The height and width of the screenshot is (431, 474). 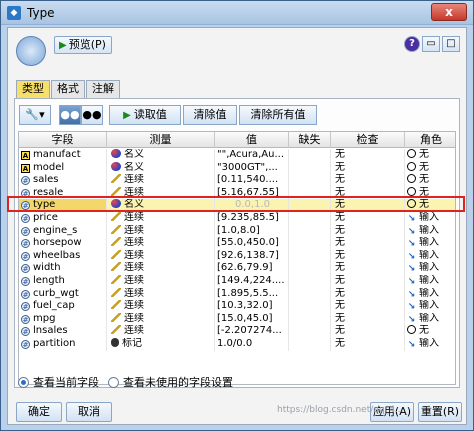 I want to click on tab-annotations: 注解, so click(x=103, y=89).